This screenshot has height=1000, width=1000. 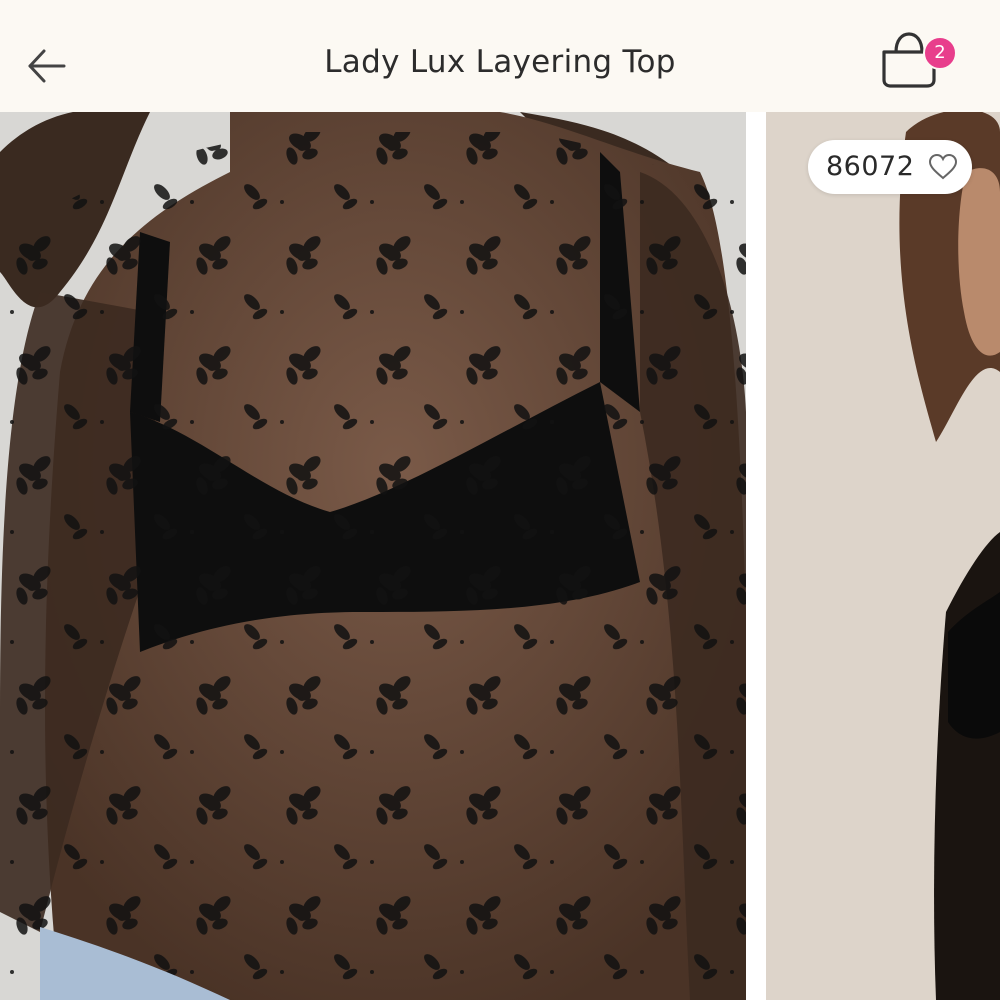 I want to click on shopping-bag-button: 2, so click(x=916, y=61).